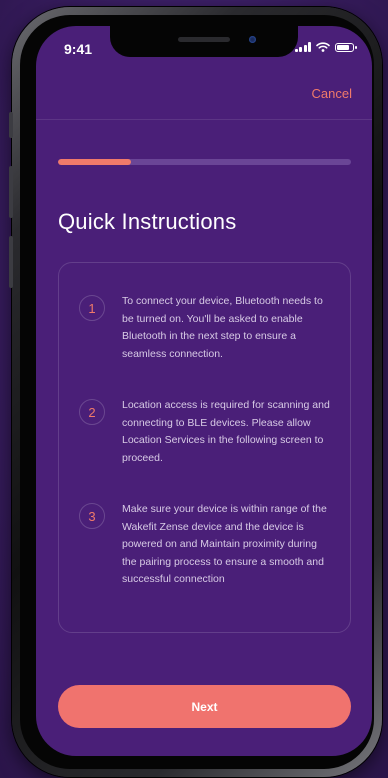  I want to click on camera-icon, so click(252, 39).